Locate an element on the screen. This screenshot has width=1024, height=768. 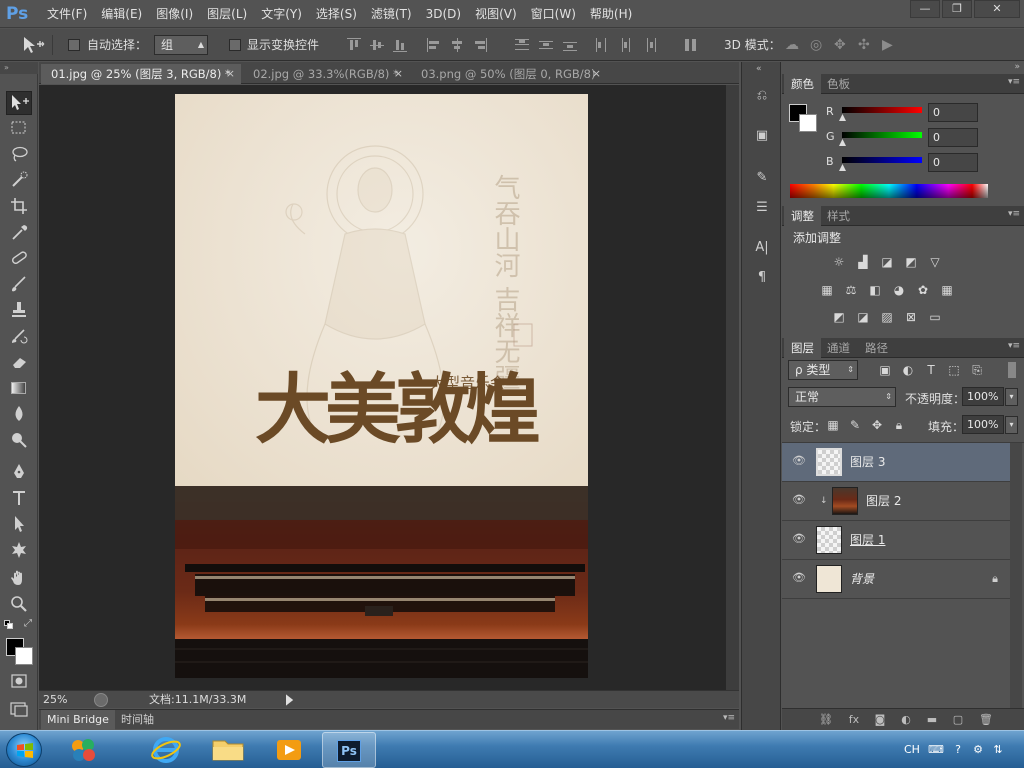
auto-align-layers-icon is located at coordinates (691, 45).